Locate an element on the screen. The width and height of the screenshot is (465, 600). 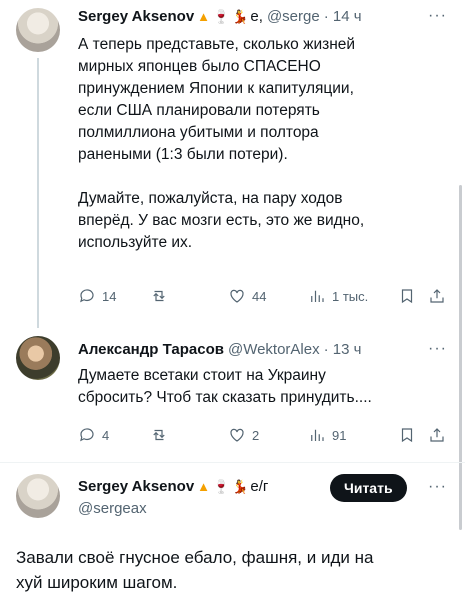
tweet-actions: 14 44 1 тыс. is located at coordinates (263, 296).